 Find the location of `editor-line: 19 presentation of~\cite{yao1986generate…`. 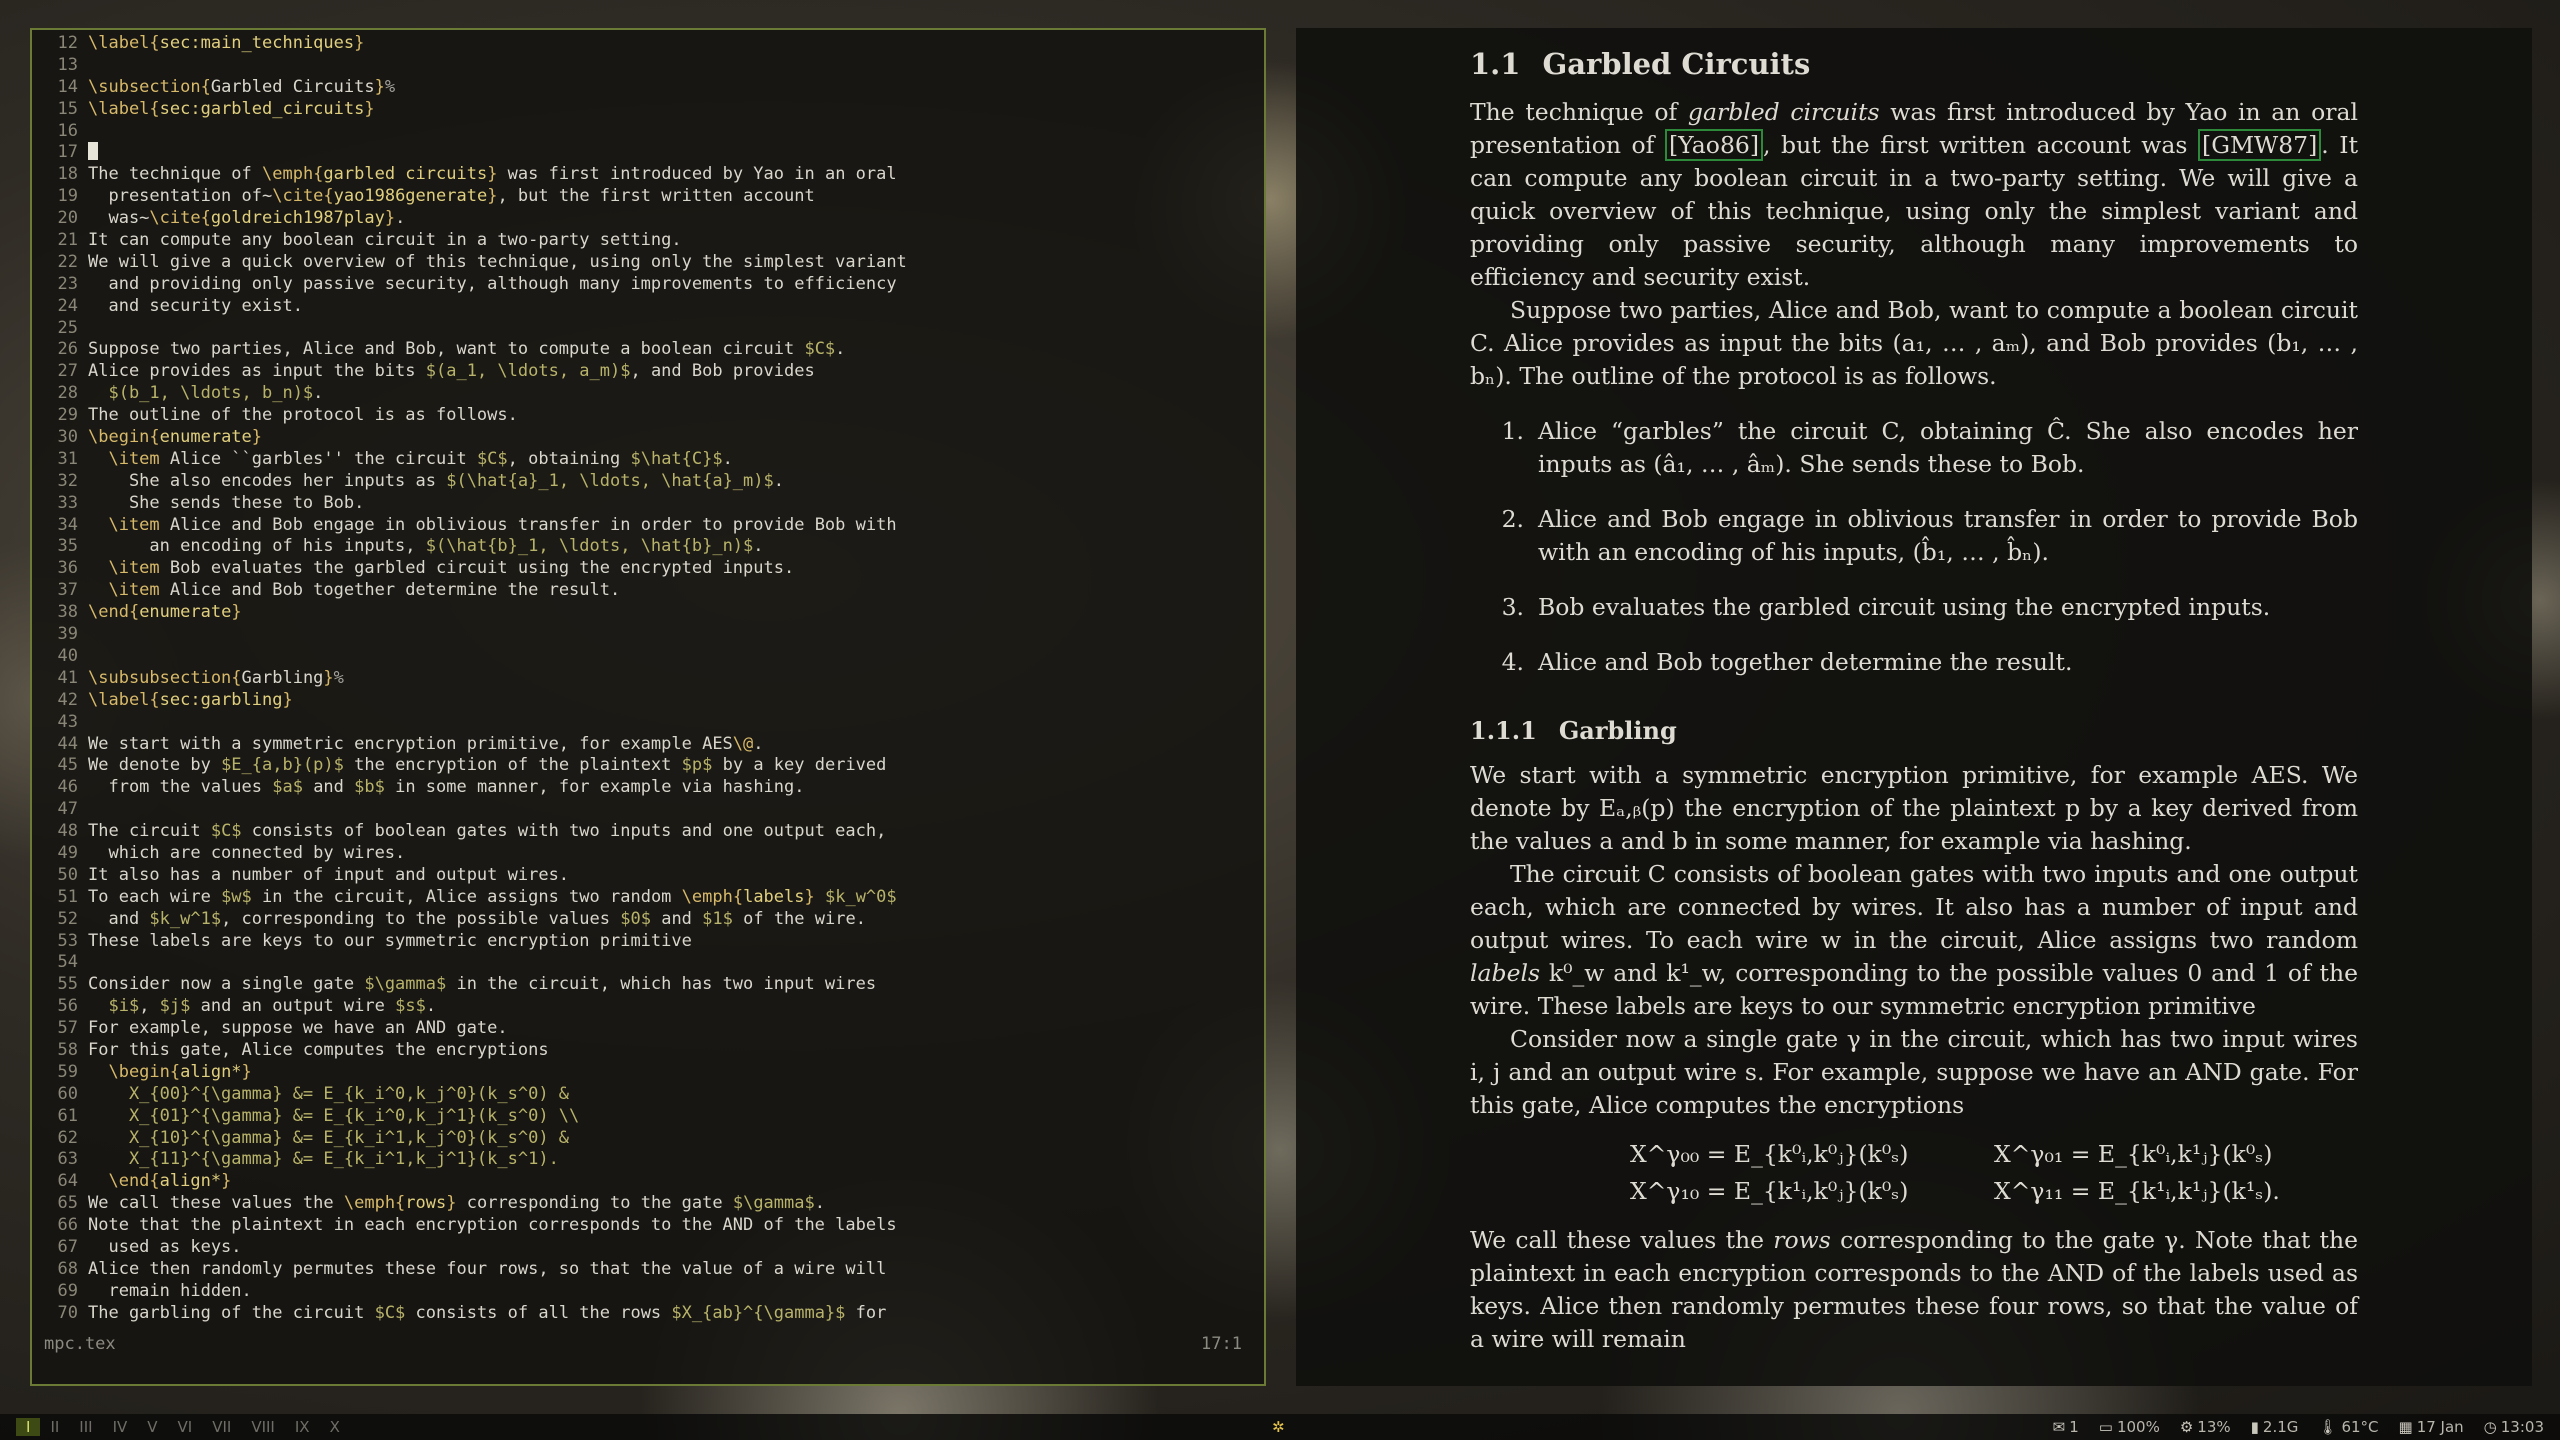

editor-line: 19 presentation of~\cite{yao1986generate… is located at coordinates (648, 197).